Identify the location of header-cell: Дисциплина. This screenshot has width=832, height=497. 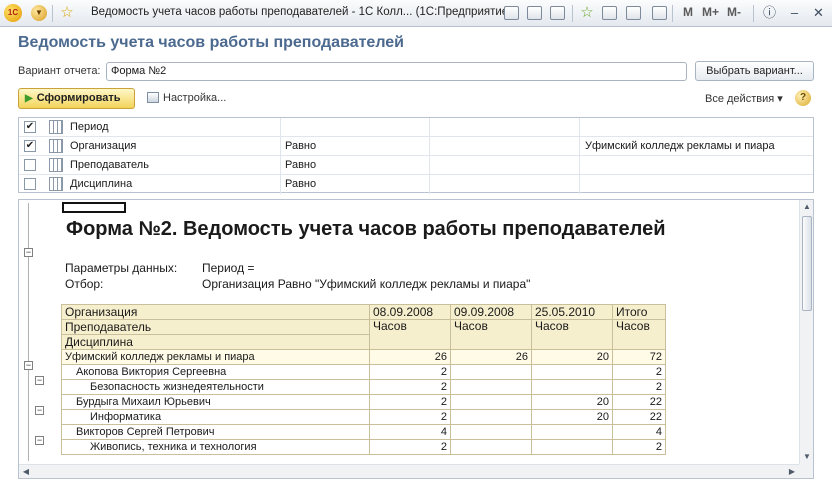
(215, 342).